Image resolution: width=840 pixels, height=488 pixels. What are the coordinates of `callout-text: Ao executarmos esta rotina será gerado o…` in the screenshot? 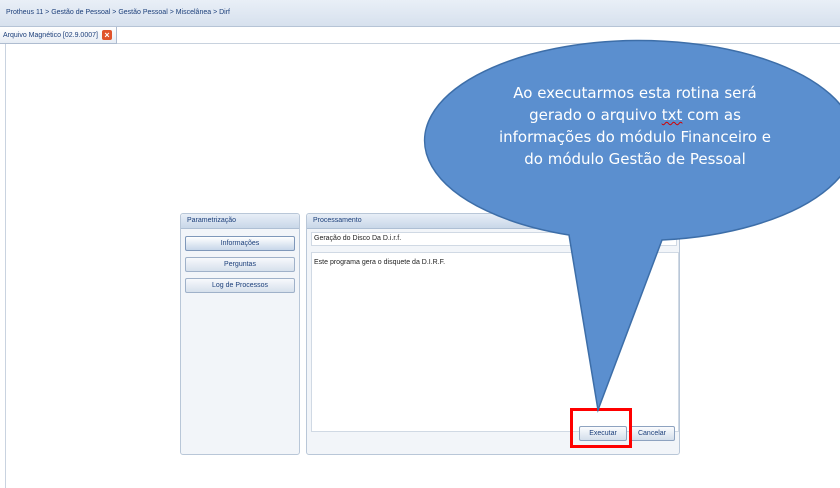 It's located at (635, 126).